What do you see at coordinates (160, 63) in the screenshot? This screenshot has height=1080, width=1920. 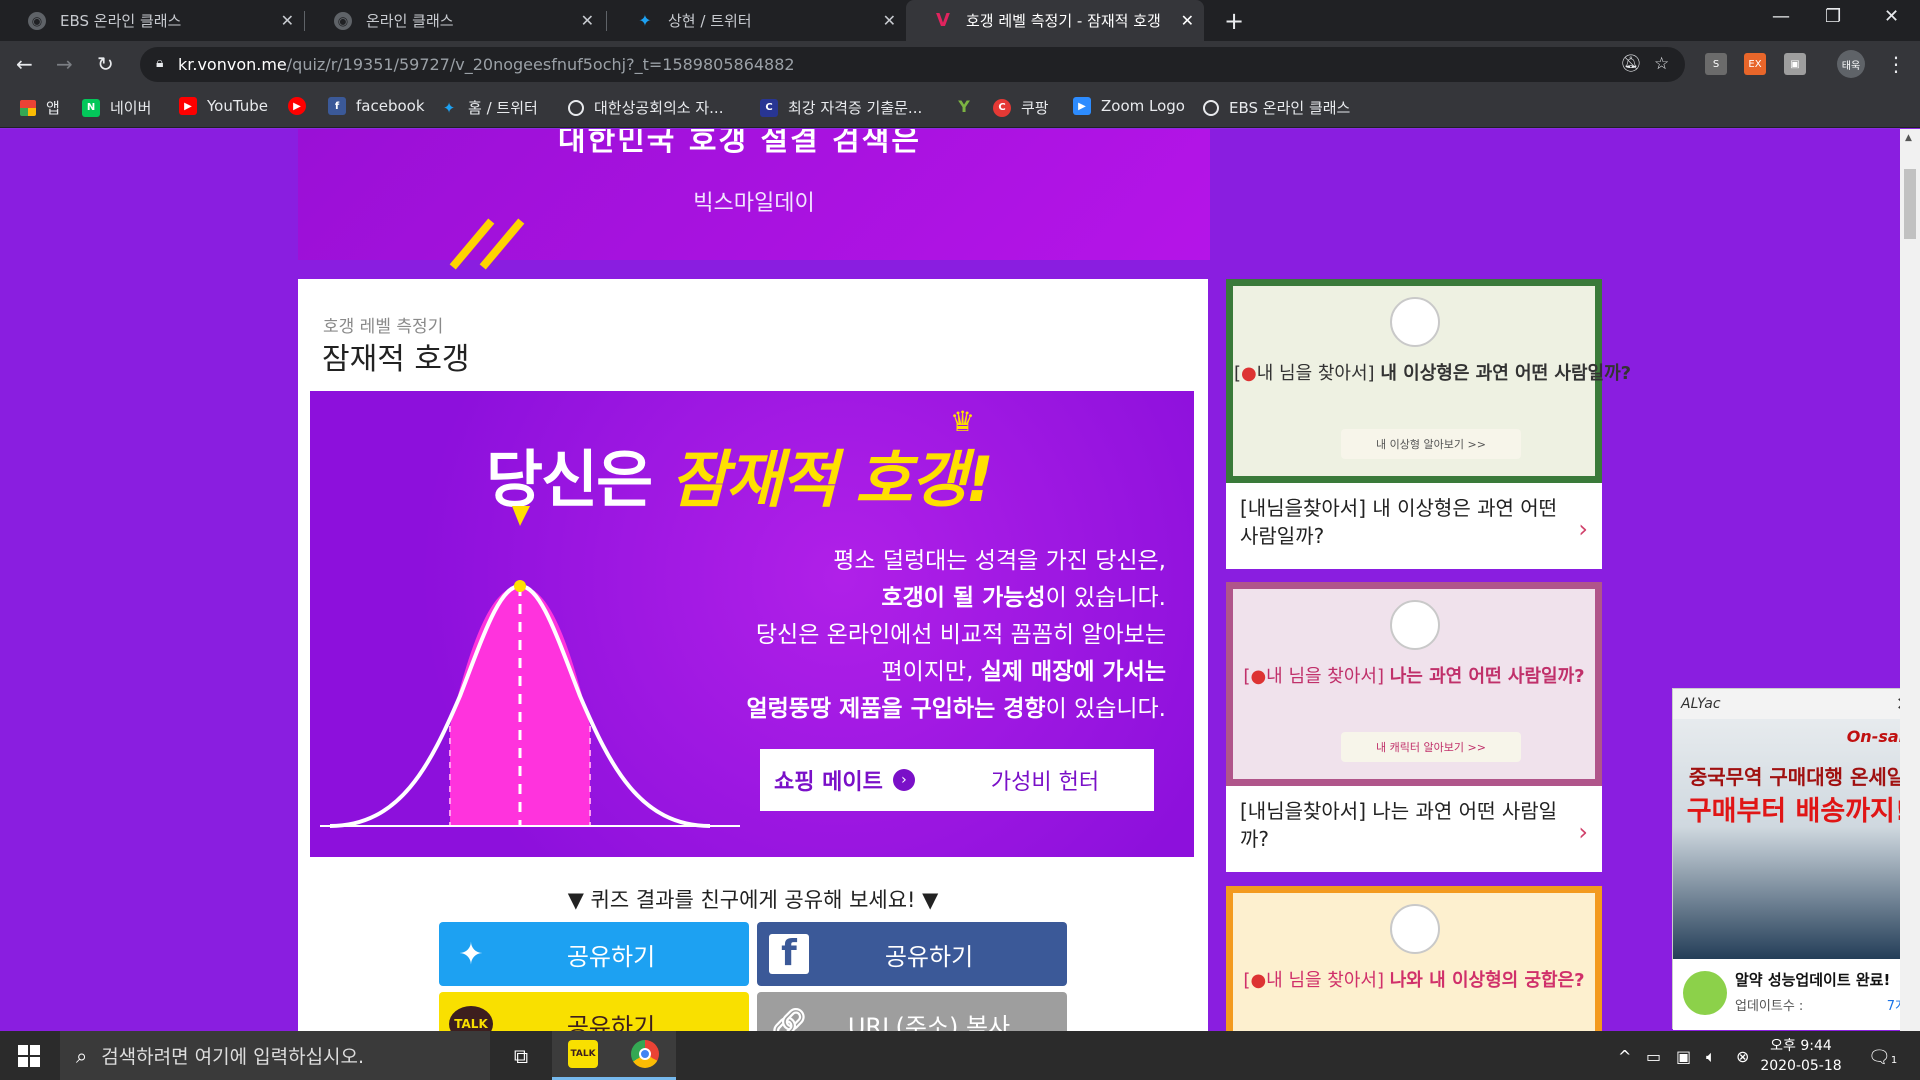 I see `lock-icon: 🔒︎` at bounding box center [160, 63].